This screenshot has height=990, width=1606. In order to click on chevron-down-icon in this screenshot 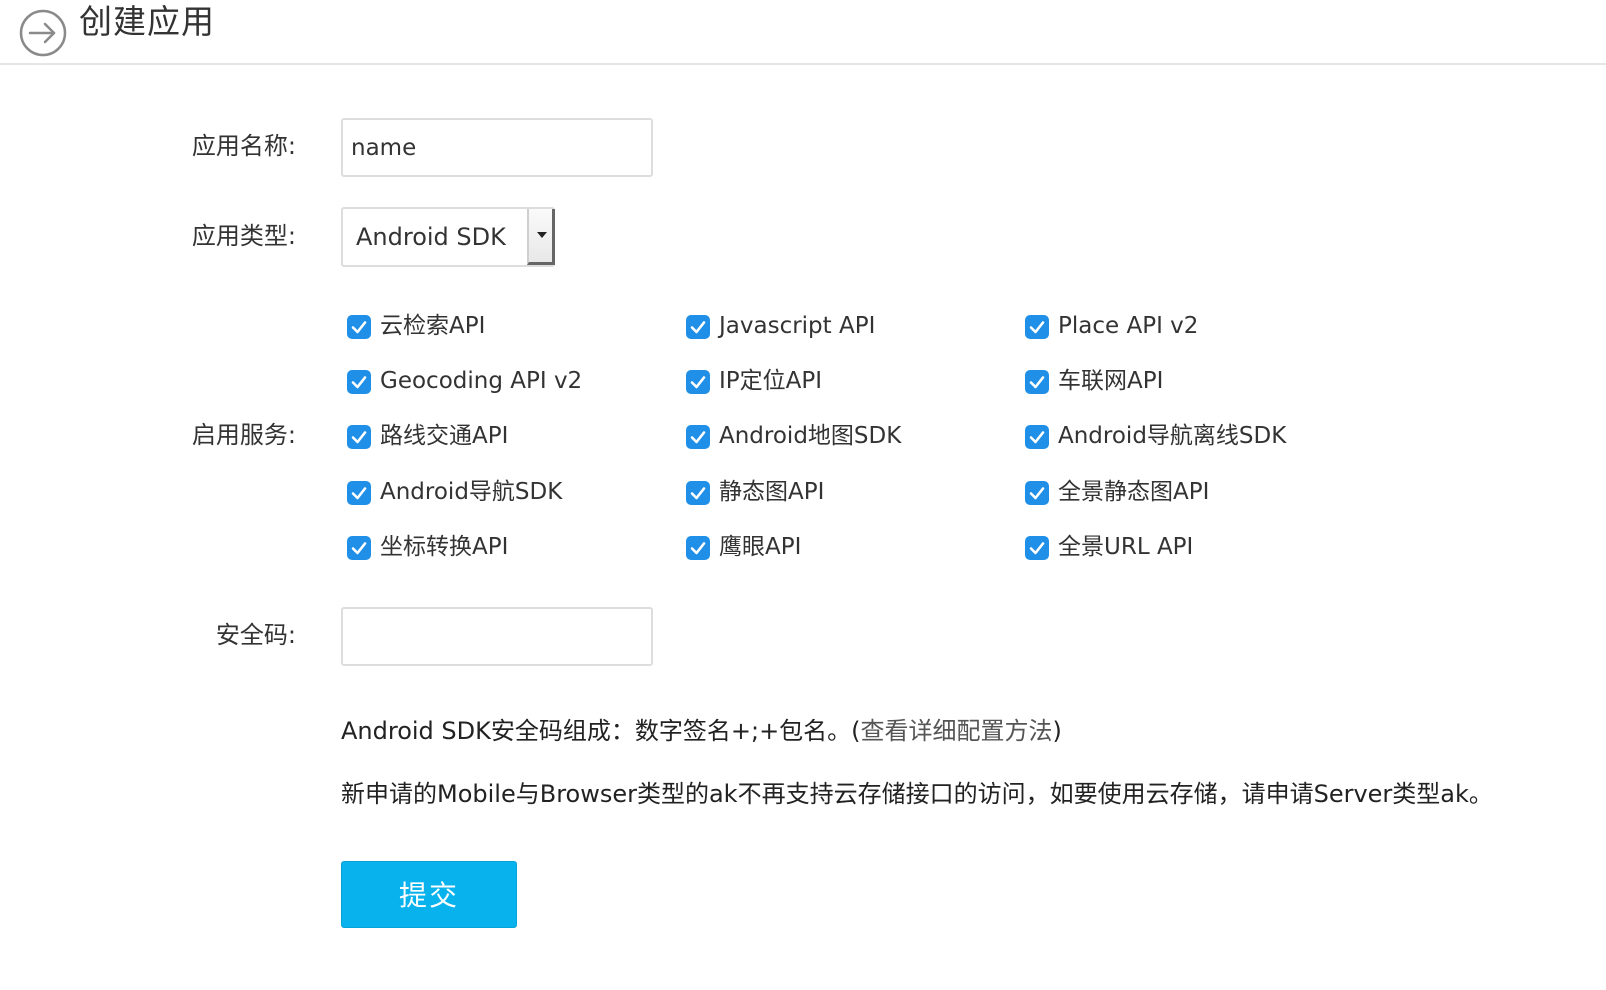, I will do `click(542, 235)`.